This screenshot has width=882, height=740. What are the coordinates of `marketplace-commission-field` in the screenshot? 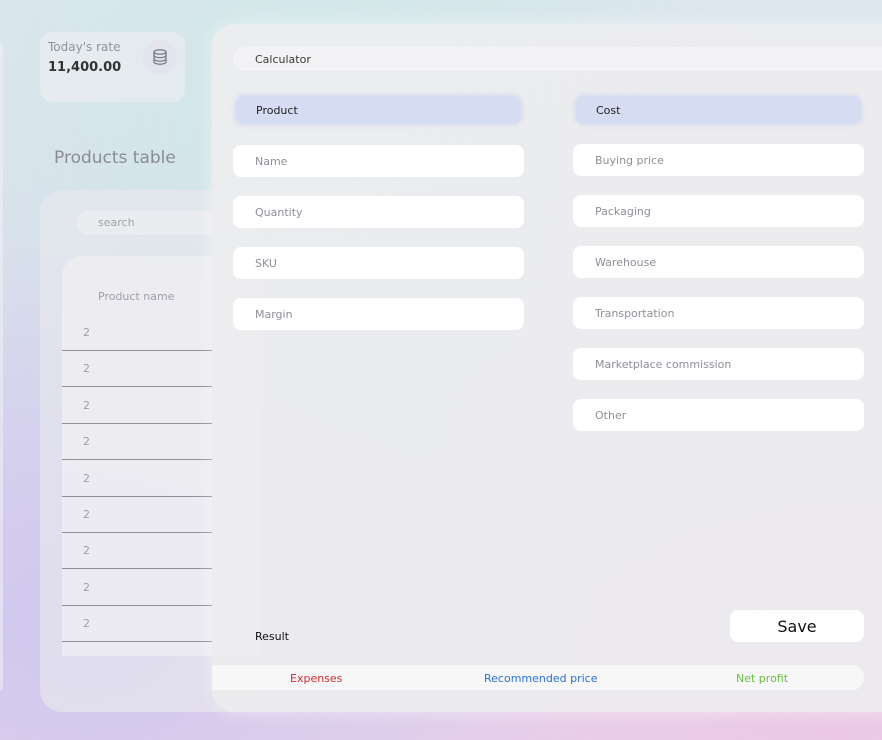 It's located at (718, 364).